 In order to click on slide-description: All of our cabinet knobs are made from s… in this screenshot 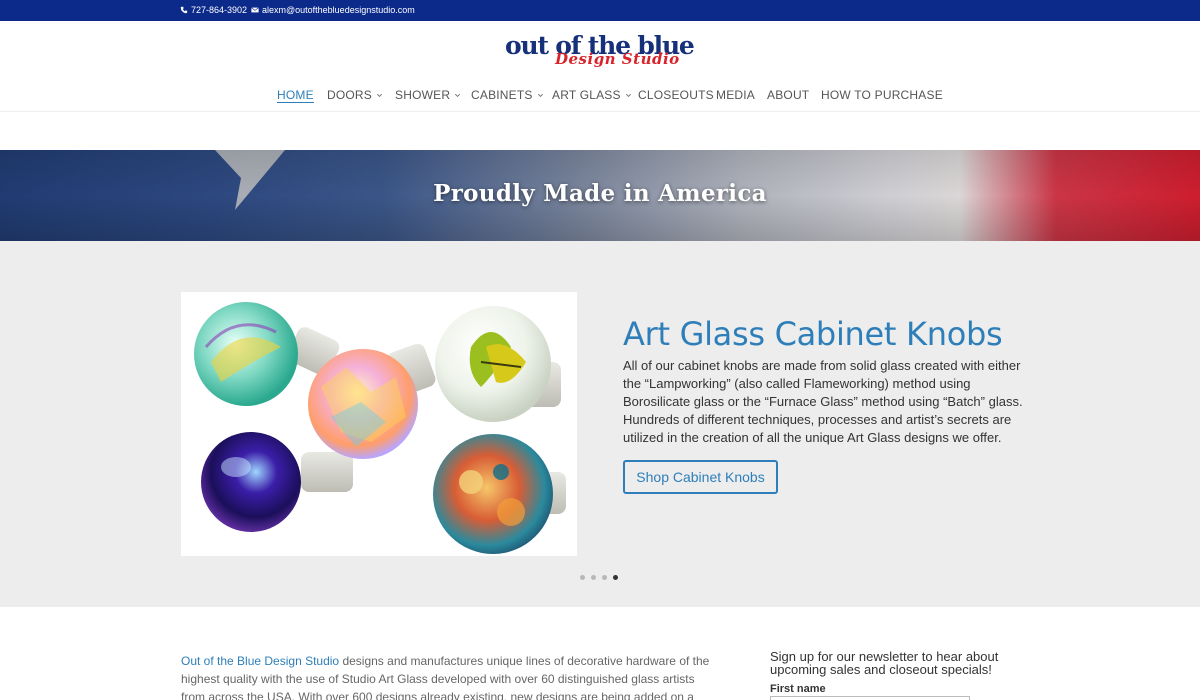, I will do `click(823, 401)`.